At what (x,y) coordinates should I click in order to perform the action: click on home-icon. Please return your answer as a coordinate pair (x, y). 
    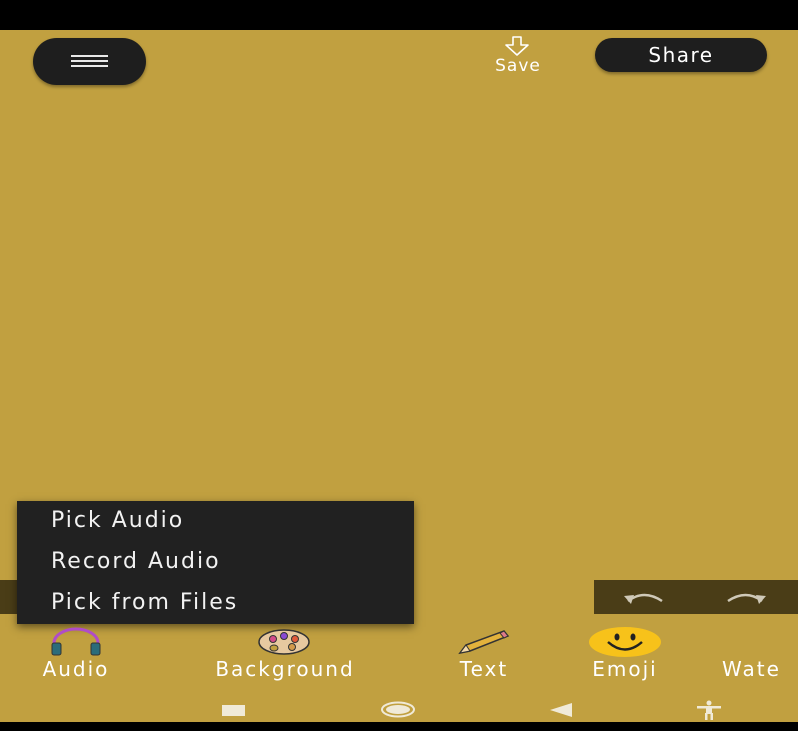
    Looking at the image, I should click on (398, 709).